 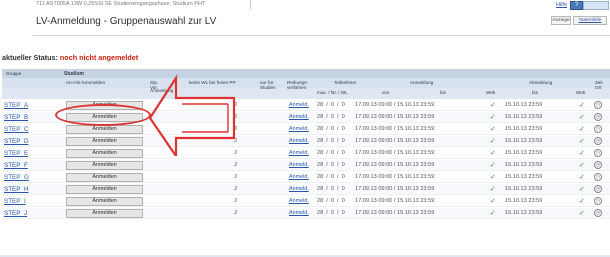 What do you see at coordinates (14, 73) in the screenshot?
I see `column-gruppe: Gruppe` at bounding box center [14, 73].